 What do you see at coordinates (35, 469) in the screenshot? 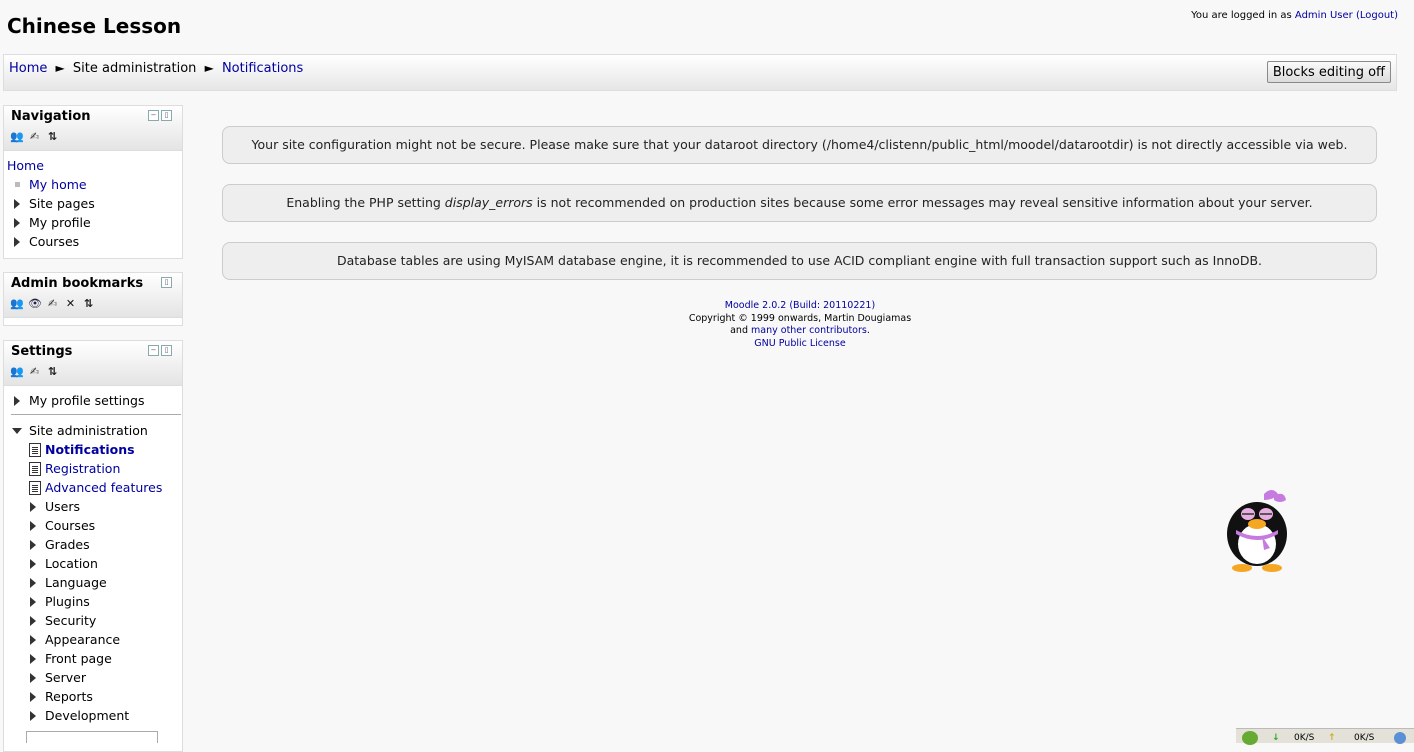
I see `page-icon` at bounding box center [35, 469].